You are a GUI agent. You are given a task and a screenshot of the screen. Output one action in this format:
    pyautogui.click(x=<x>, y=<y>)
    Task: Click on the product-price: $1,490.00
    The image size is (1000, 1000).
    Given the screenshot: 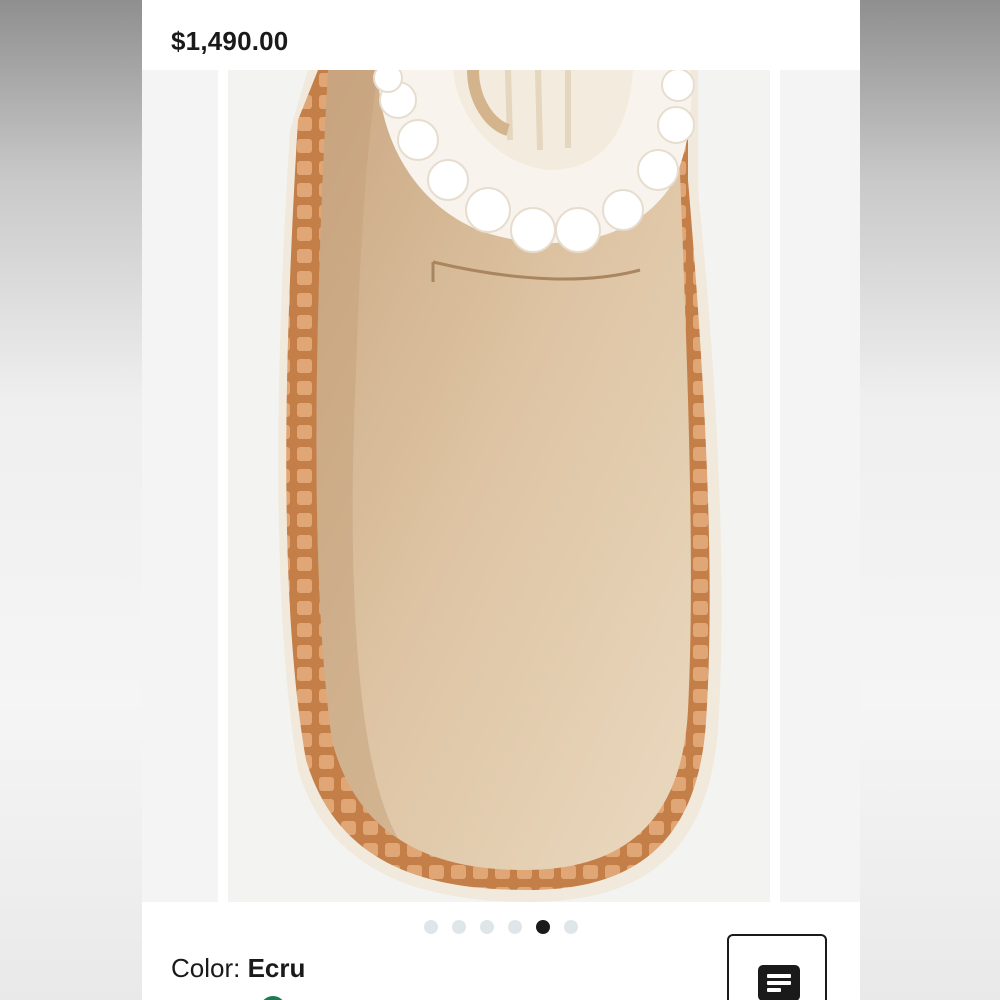 What is the action you would take?
    pyautogui.click(x=230, y=41)
    